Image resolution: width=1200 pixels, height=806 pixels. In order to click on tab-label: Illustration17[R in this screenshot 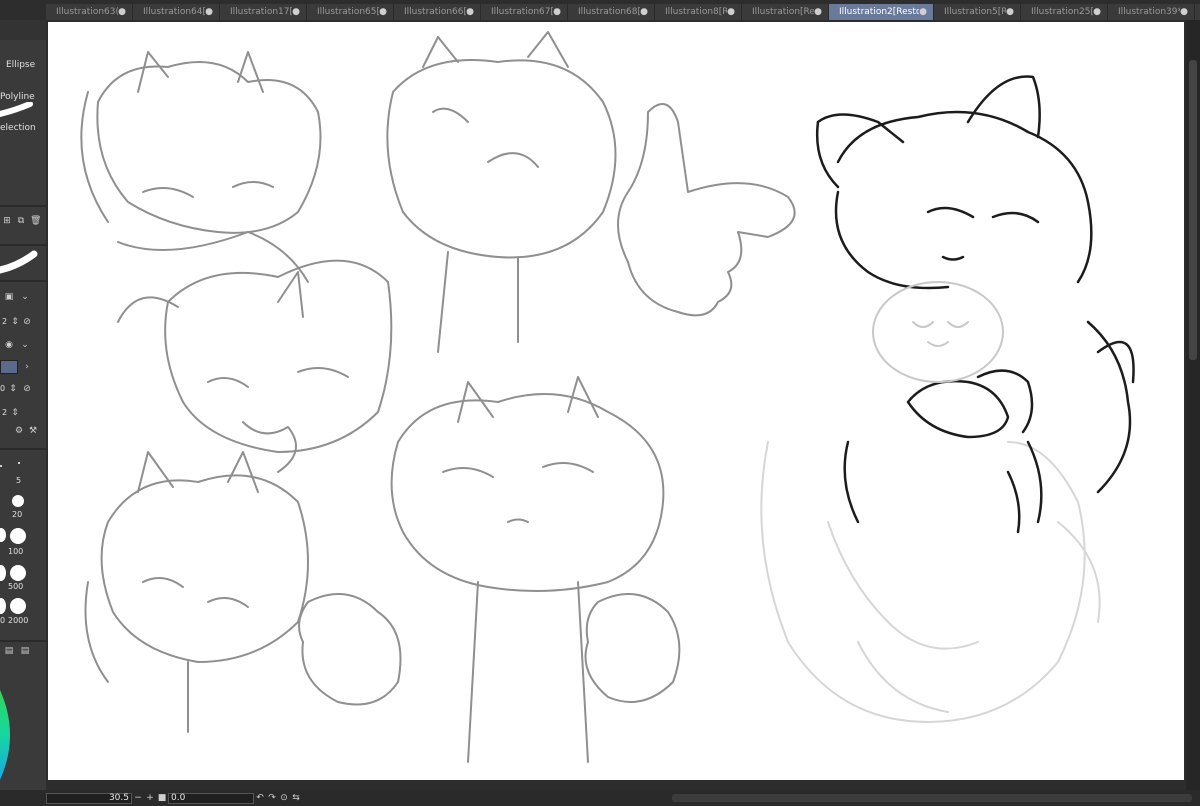, I will do `click(261, 12)`.